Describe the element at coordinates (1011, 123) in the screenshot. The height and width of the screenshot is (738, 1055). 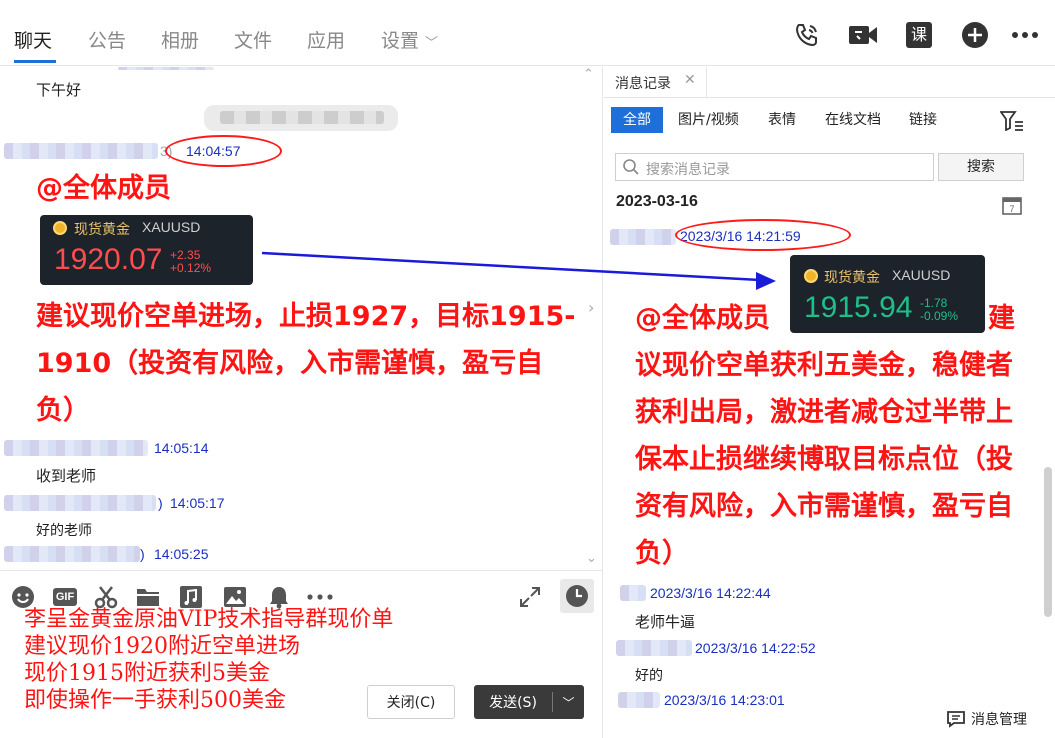
I see `filter-icon` at that location.